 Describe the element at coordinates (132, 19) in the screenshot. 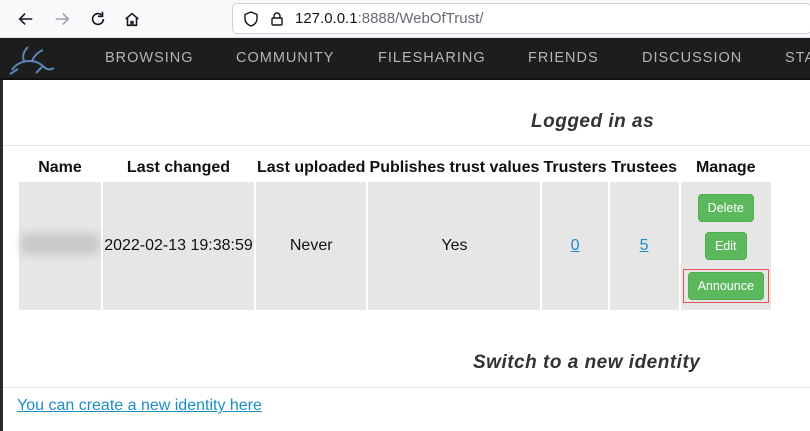

I see `home-icon` at that location.